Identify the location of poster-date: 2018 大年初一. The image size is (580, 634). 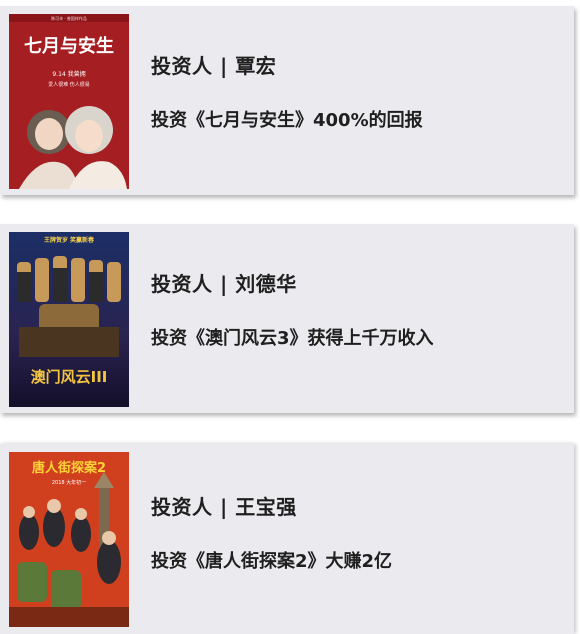
(69, 482).